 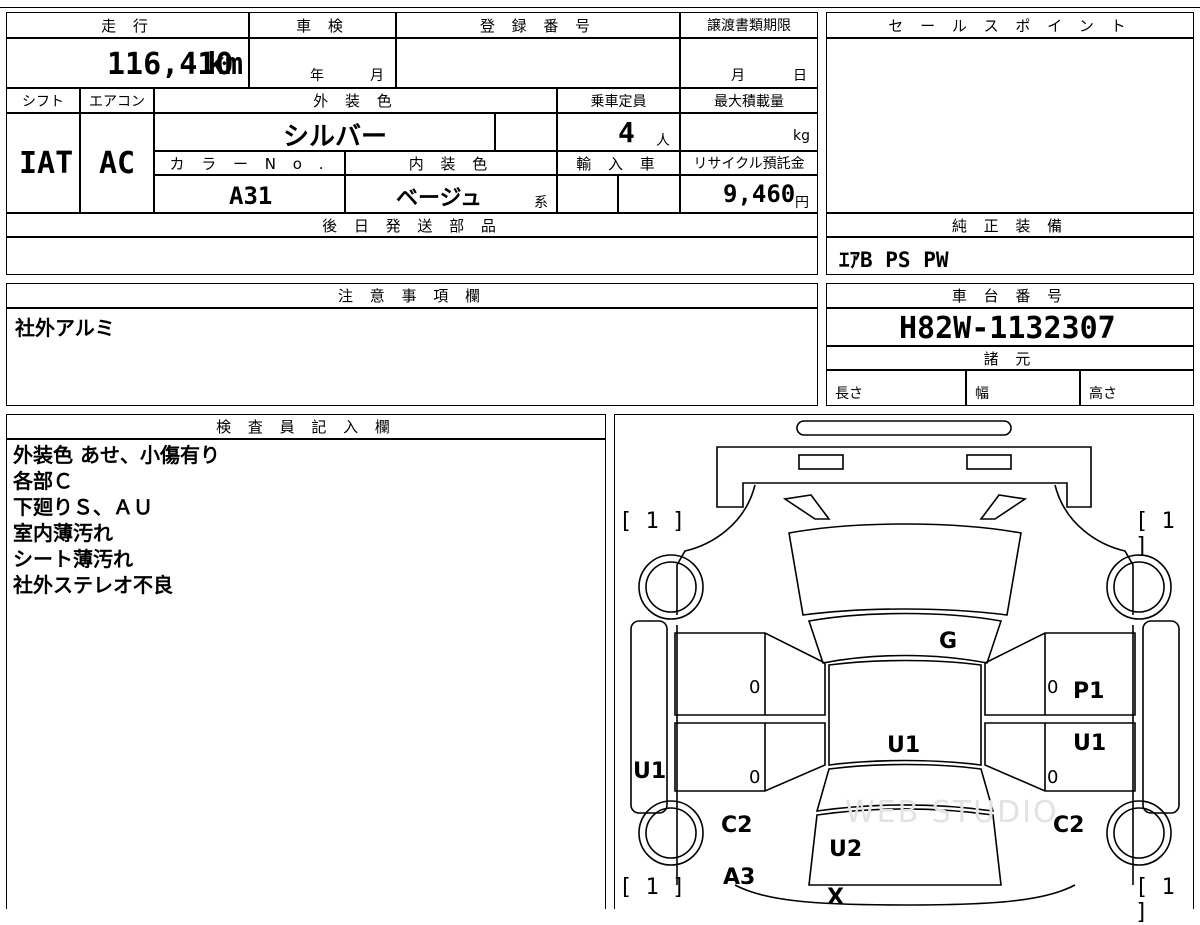 I want to click on recycle-fee-value: 9,460, so click(x=759, y=194).